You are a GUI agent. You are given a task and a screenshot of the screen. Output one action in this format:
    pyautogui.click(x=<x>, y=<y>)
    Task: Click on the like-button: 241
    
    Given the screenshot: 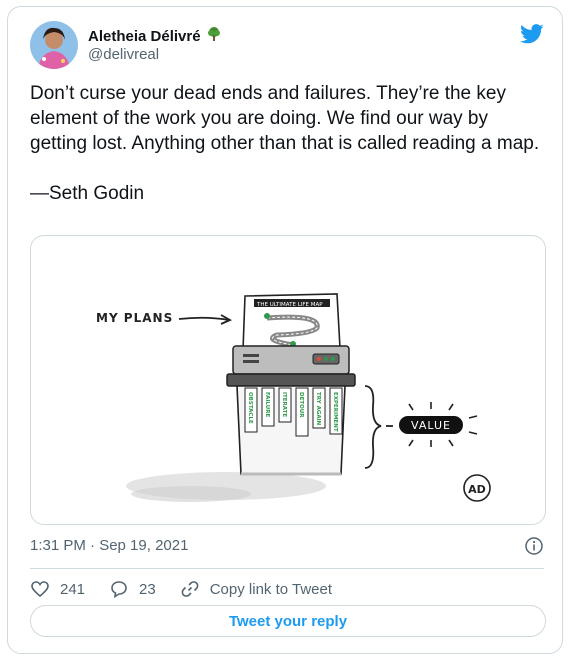 What is the action you would take?
    pyautogui.click(x=57, y=589)
    